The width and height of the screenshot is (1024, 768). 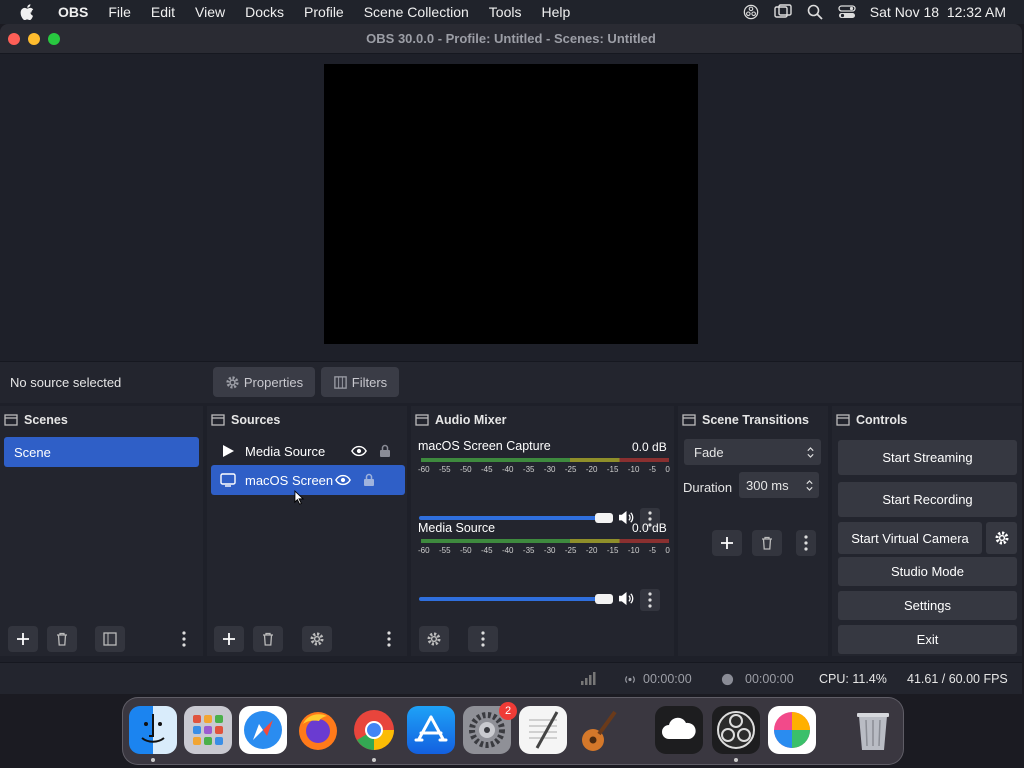 What do you see at coordinates (938, 12) in the screenshot?
I see `menubar-clock: Sat Nov 18 12:32 AM` at bounding box center [938, 12].